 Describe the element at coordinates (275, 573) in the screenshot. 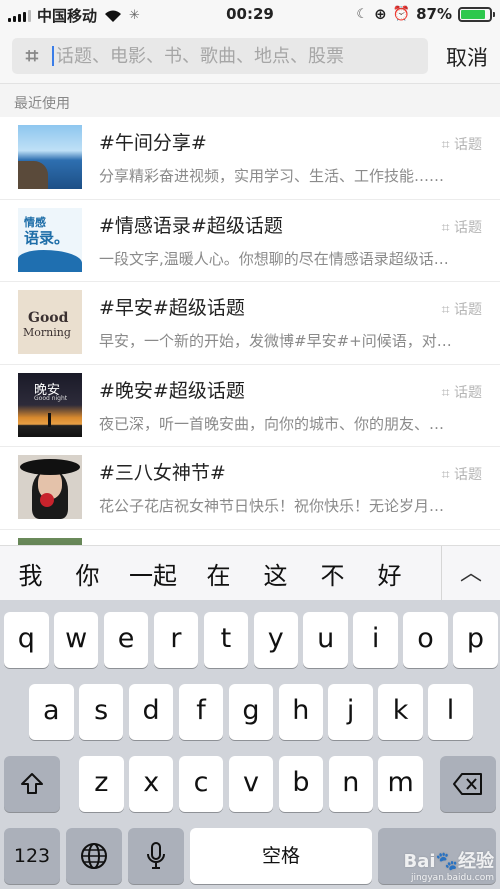

I see `candidate-word: 这` at that location.